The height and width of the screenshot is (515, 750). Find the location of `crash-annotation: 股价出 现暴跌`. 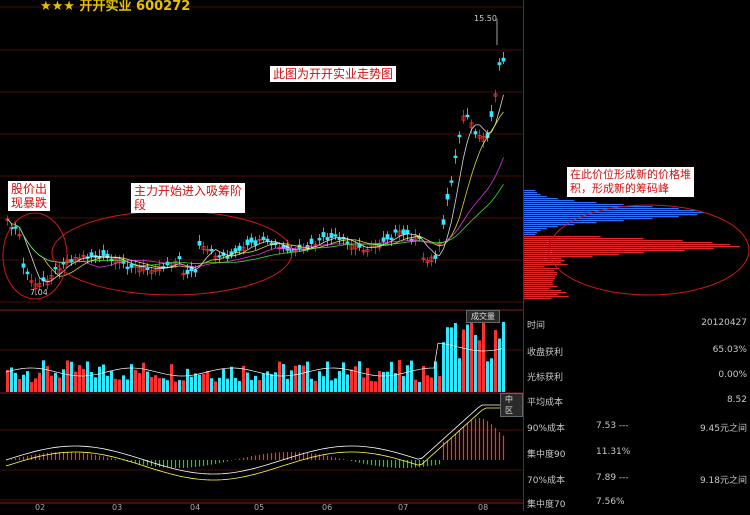

crash-annotation: 股价出 现暴跌 is located at coordinates (29, 196).